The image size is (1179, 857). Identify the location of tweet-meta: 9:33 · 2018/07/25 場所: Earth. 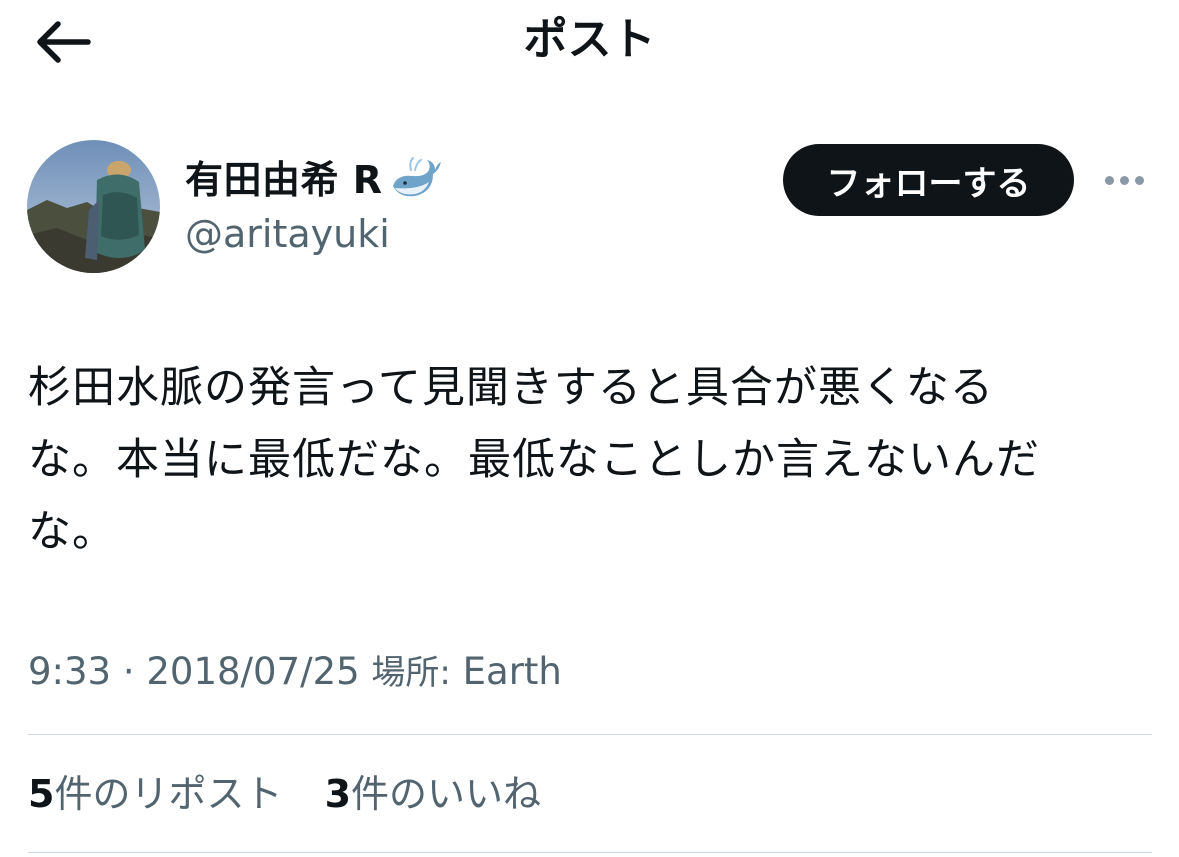
(295, 672).